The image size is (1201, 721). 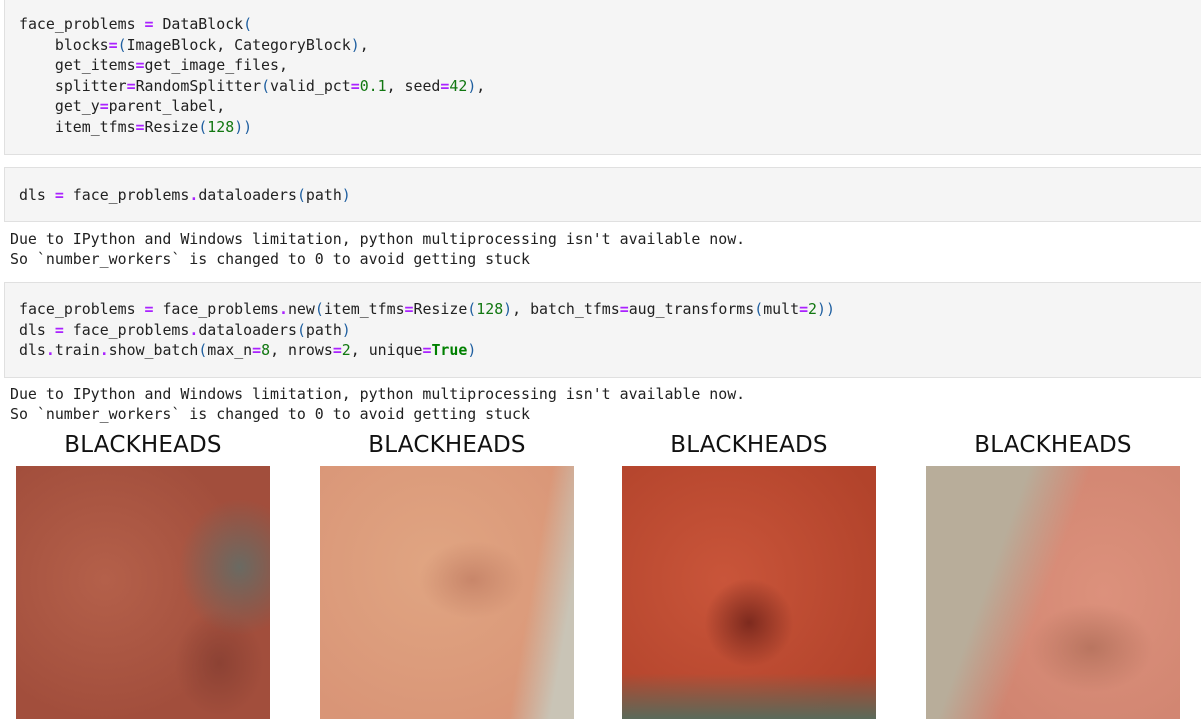 What do you see at coordinates (216, 65) in the screenshot?
I see `code-text: get_image_files,` at bounding box center [216, 65].